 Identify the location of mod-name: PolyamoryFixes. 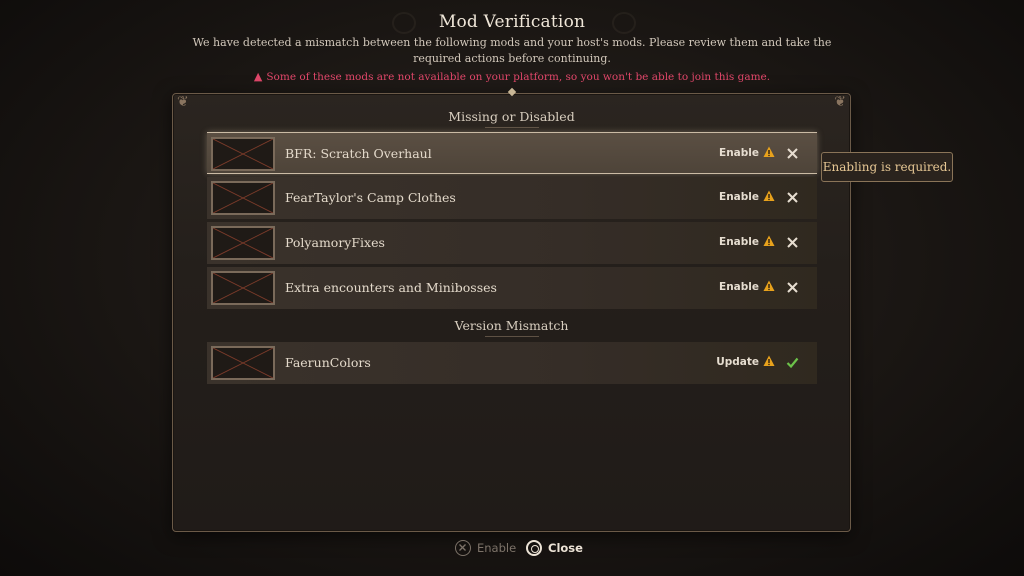
(335, 242).